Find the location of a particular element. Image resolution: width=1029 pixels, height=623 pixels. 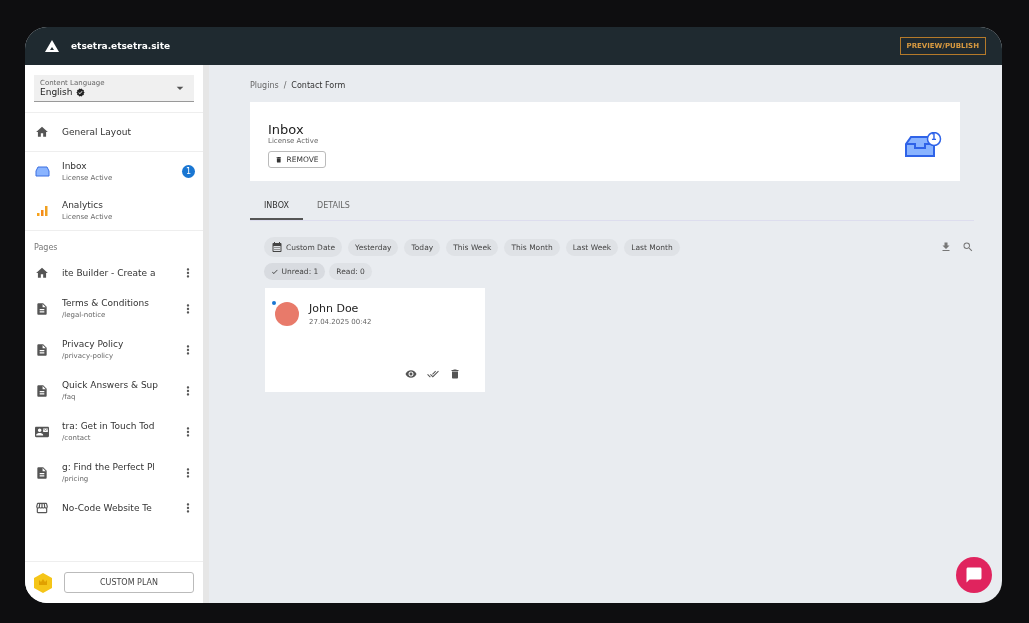

triangle-logo-icon is located at coordinates (52, 46).